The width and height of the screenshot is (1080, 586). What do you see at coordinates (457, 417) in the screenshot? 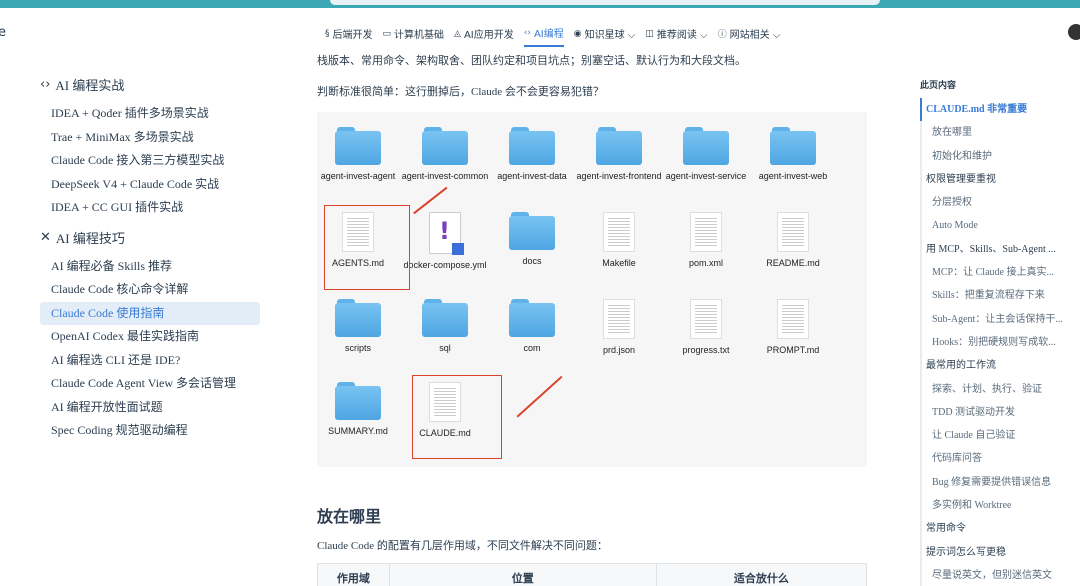
I see `highlight-box-claude` at bounding box center [457, 417].